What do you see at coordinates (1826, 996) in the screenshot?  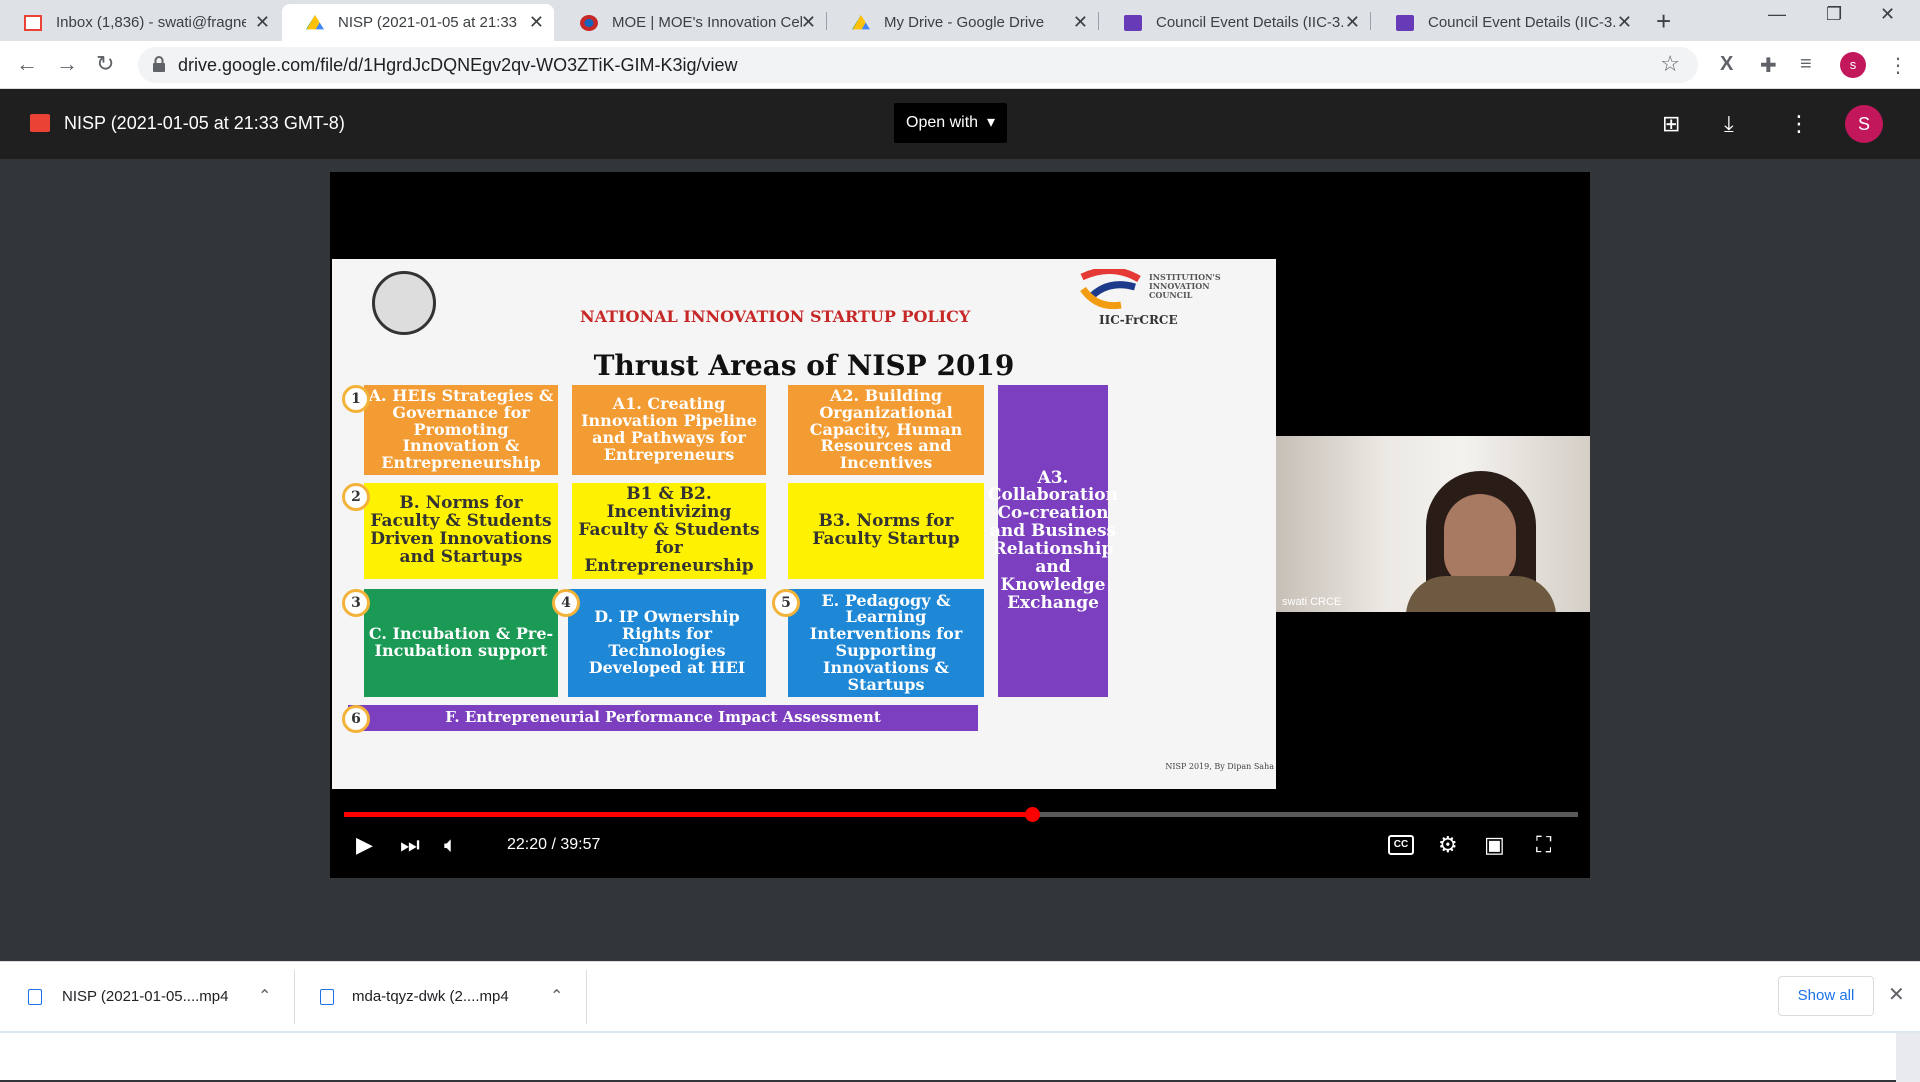 I see `show-all-button: Show all` at bounding box center [1826, 996].